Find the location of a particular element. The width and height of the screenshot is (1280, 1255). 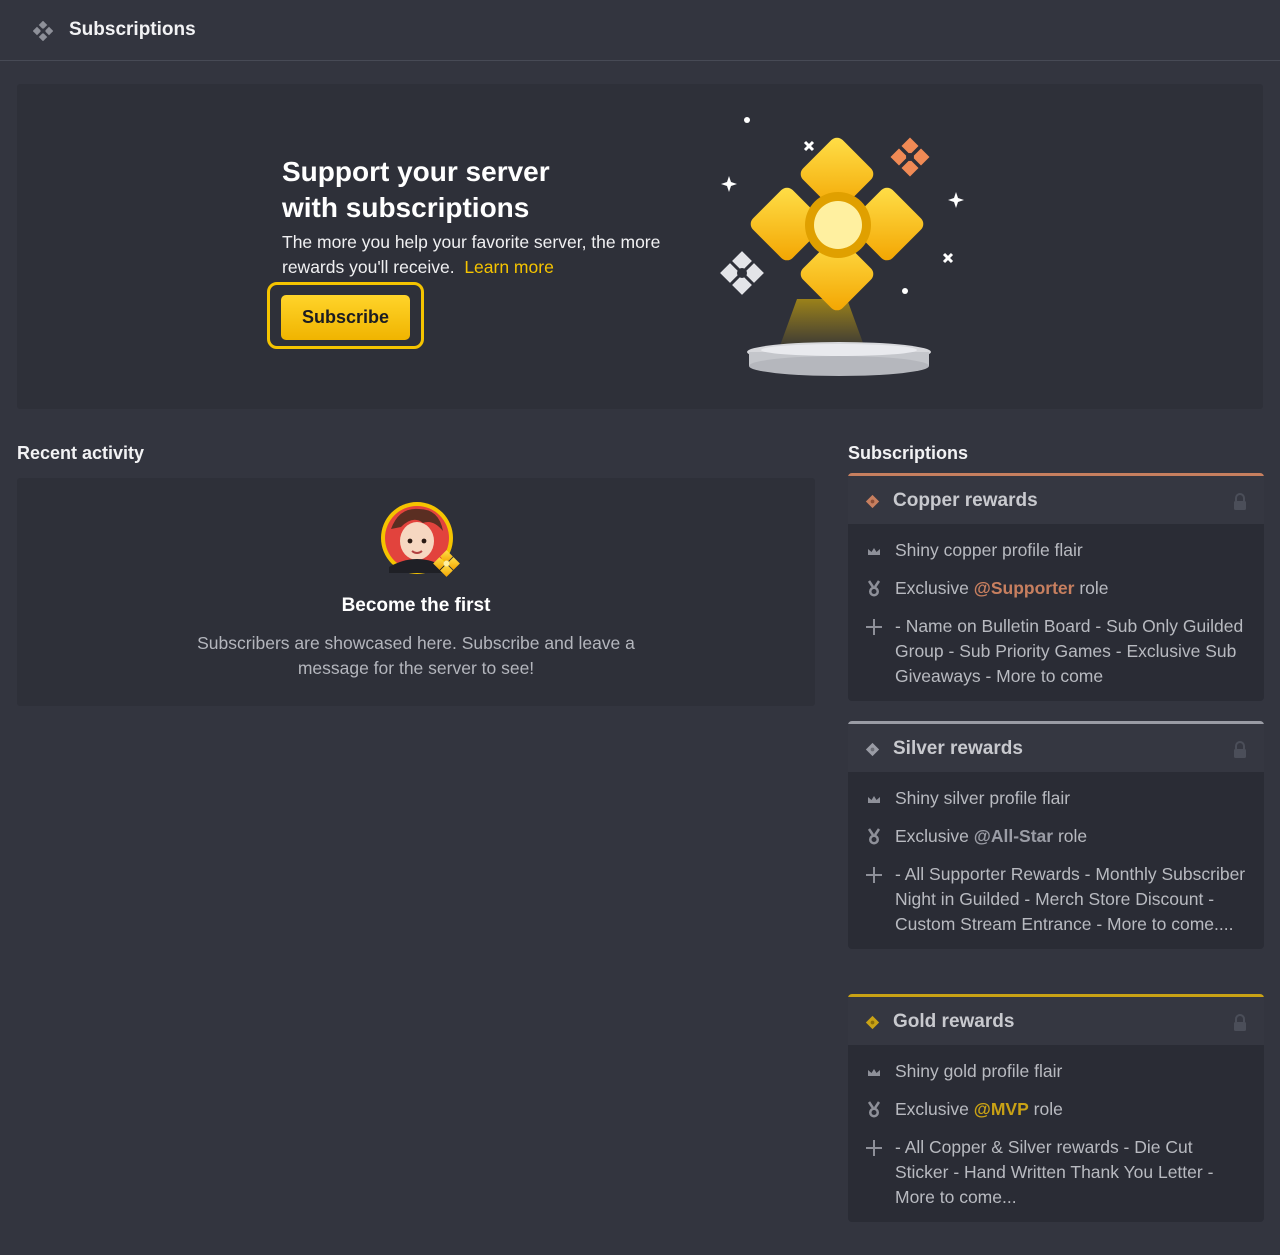

benefit-flair: Shiny copper profile flair is located at coordinates (1056, 550).